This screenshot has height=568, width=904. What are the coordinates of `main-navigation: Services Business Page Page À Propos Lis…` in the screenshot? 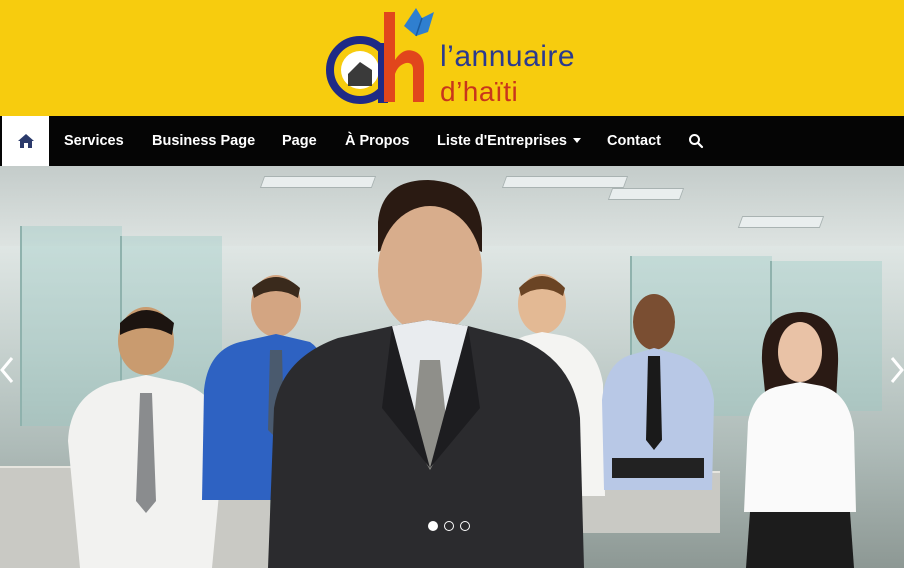 It's located at (452, 141).